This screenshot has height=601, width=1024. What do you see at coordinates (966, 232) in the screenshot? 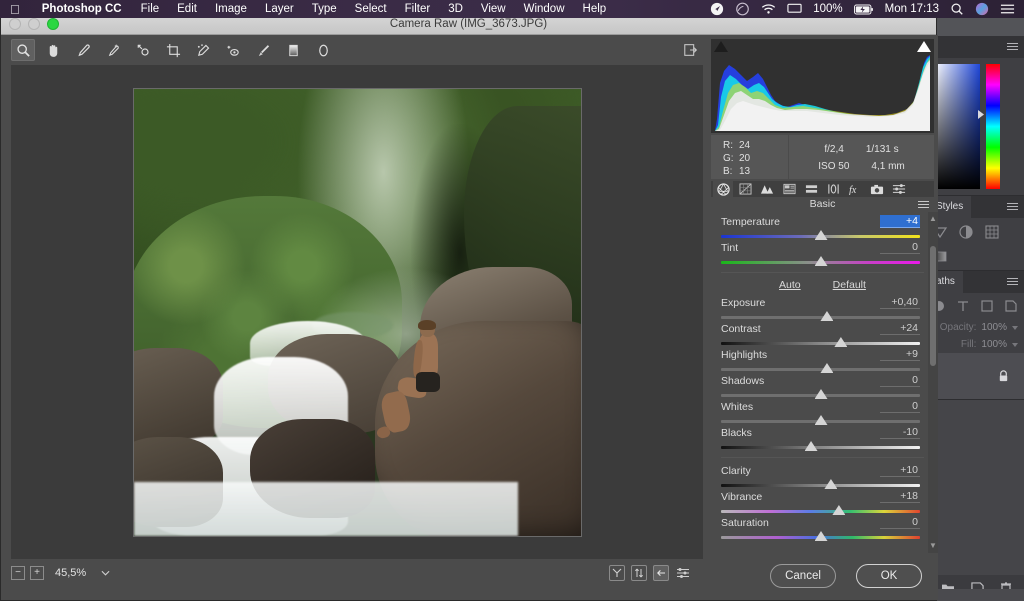
I see `half-circle-icon` at bounding box center [966, 232].